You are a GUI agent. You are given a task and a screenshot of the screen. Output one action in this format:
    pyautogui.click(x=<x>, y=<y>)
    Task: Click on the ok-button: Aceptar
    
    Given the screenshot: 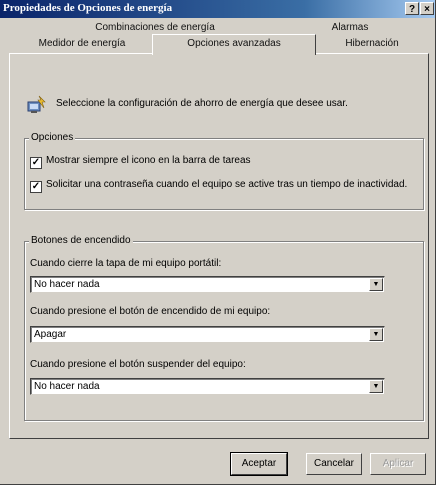 What is the action you would take?
    pyautogui.click(x=259, y=464)
    